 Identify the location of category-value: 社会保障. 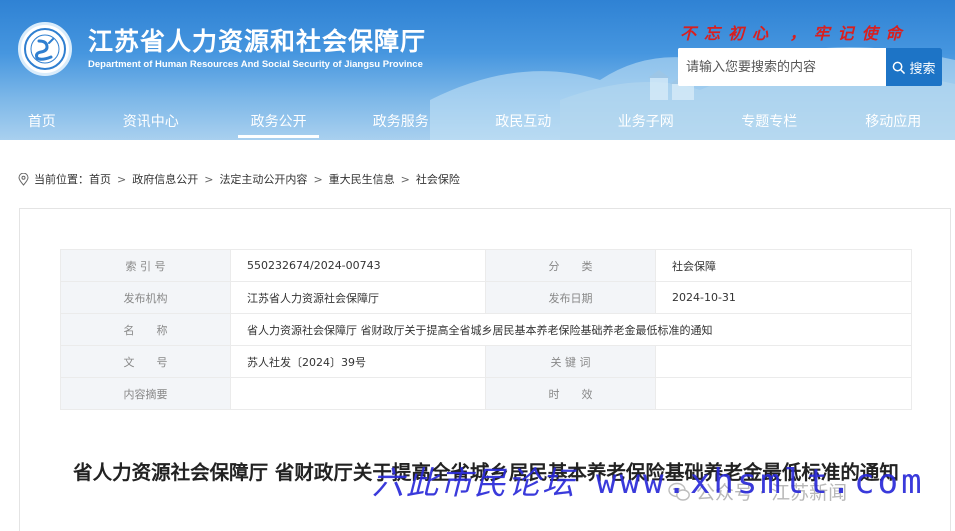
(783, 265).